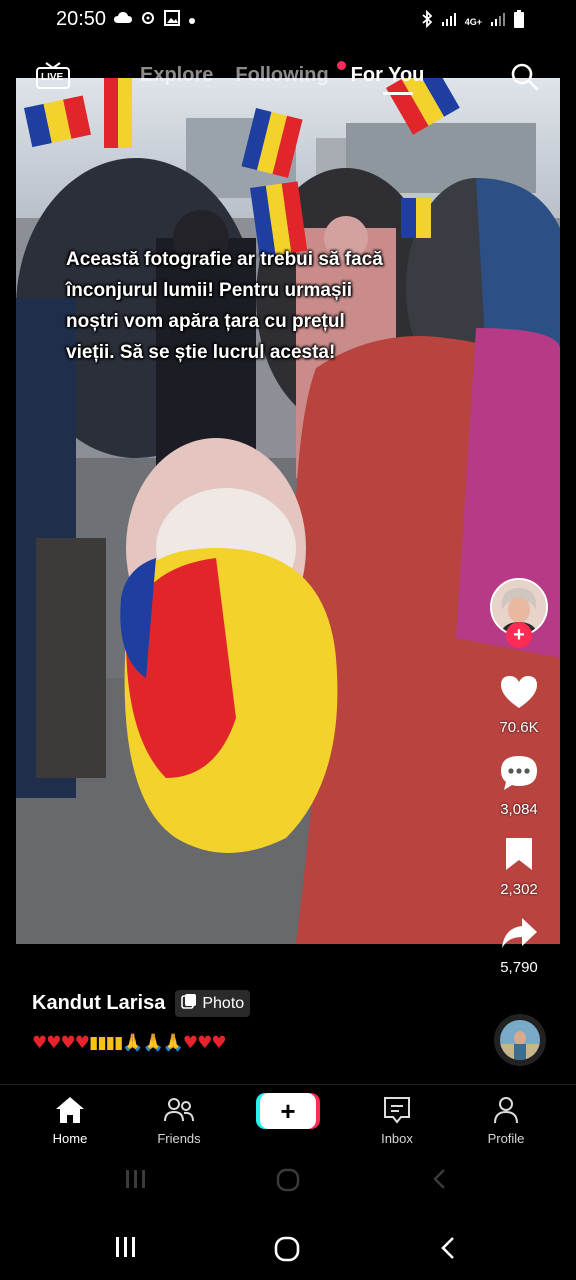  What do you see at coordinates (519, 889) in the screenshot?
I see `save-count: 2,302` at bounding box center [519, 889].